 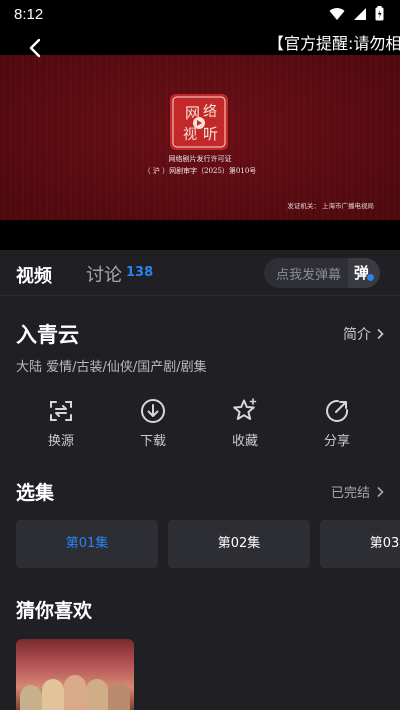 I want to click on star-icon, so click(x=245, y=409).